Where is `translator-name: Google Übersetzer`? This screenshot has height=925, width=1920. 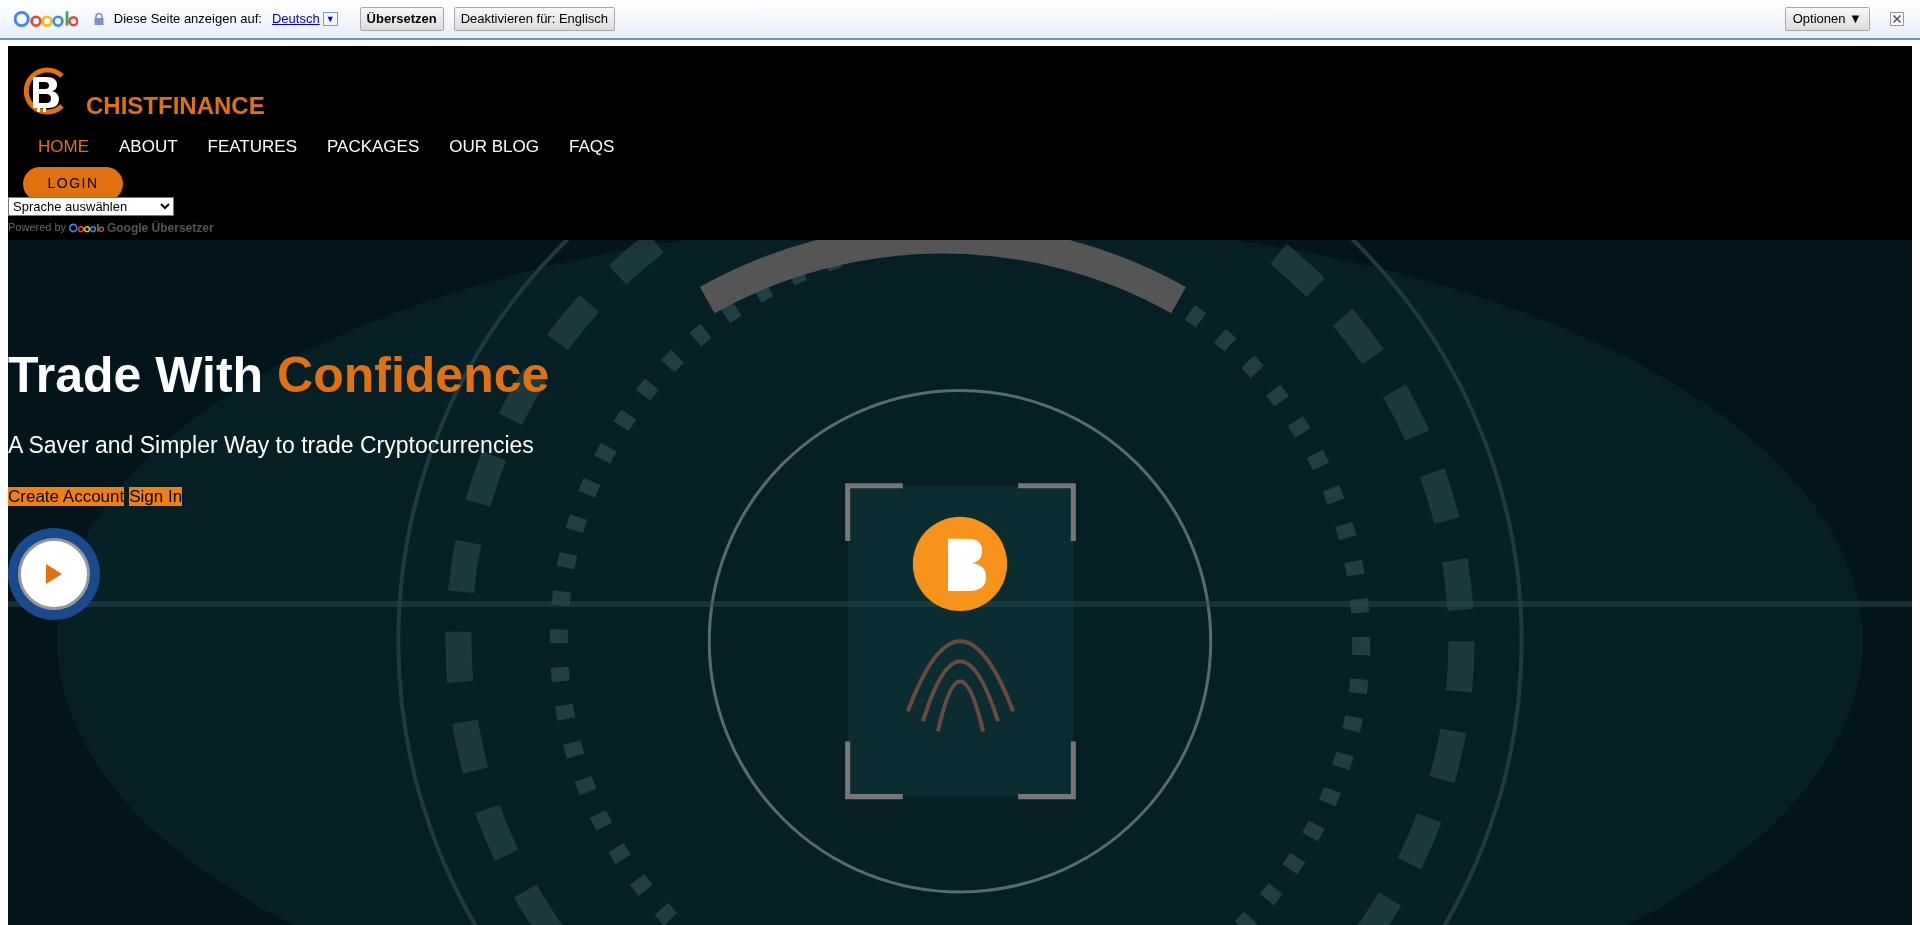 translator-name: Google Übersetzer is located at coordinates (160, 228).